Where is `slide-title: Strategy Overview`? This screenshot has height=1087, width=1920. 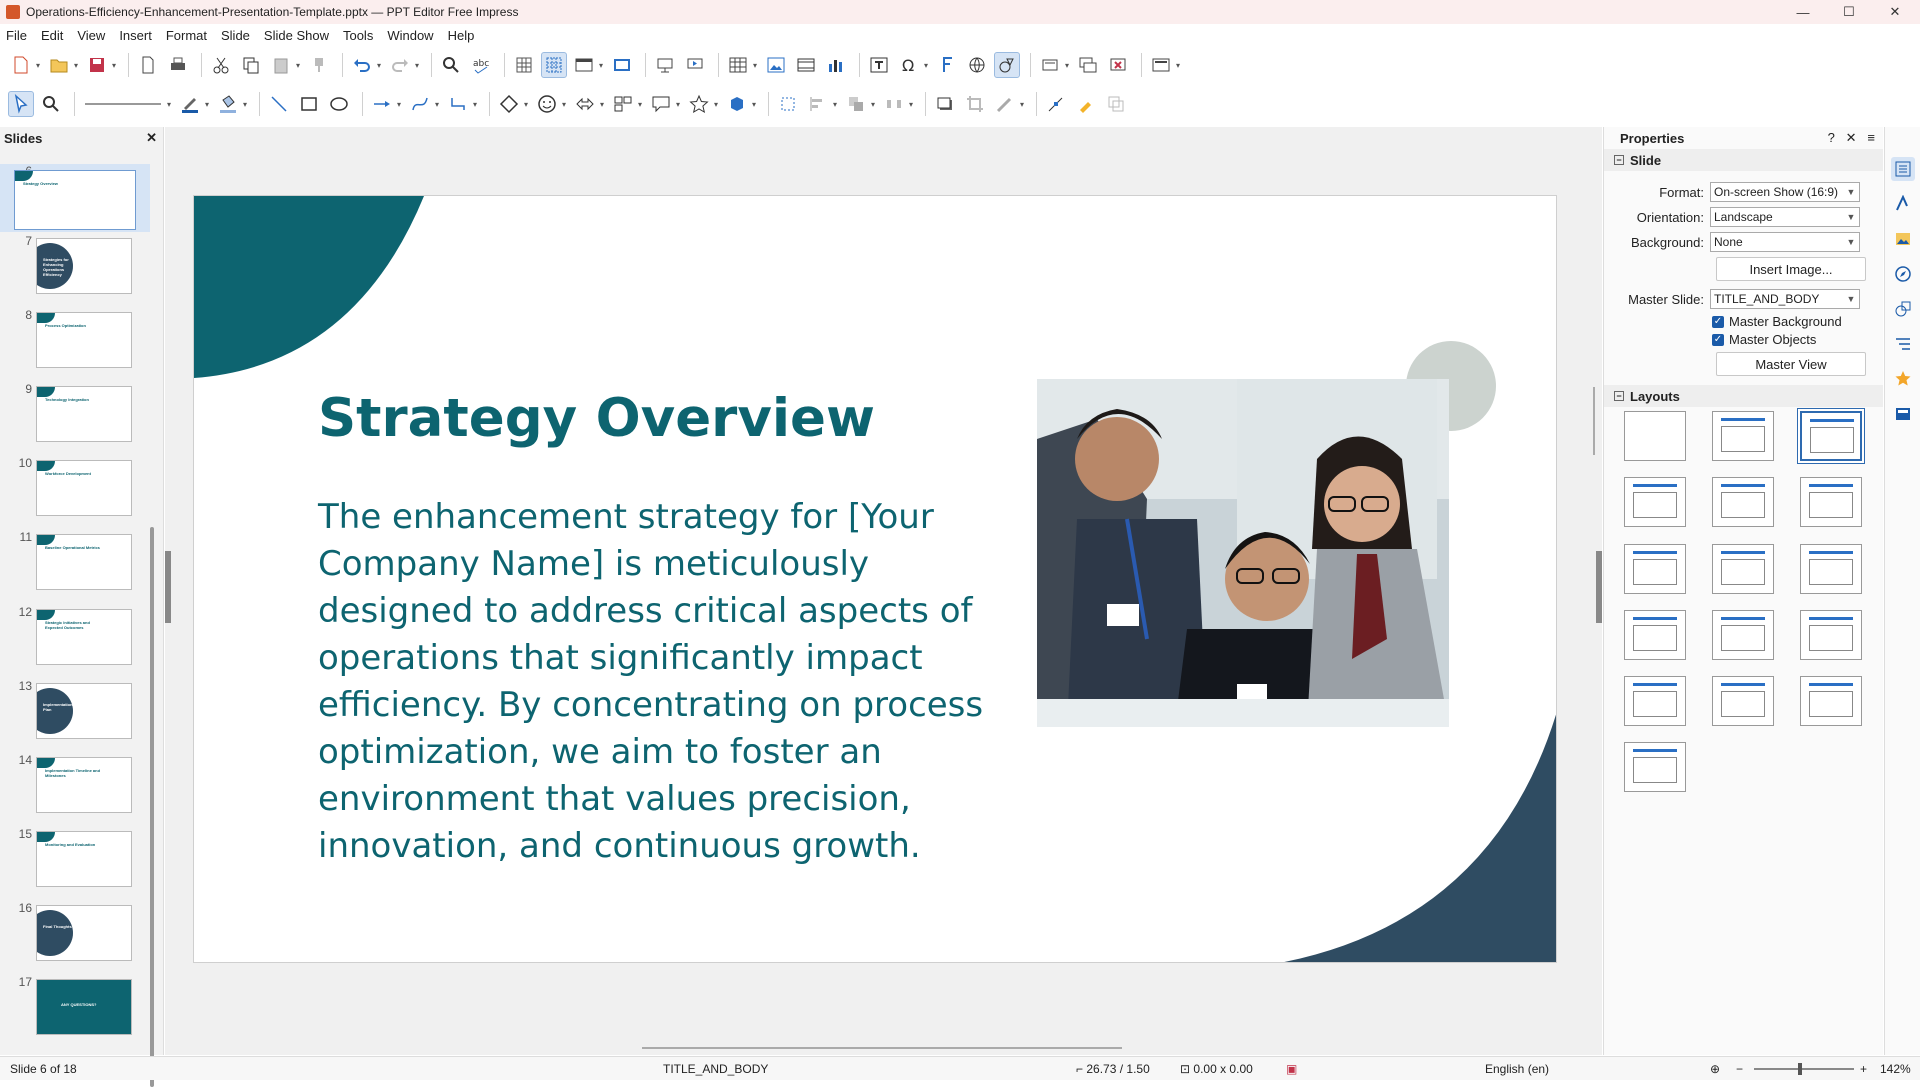
slide-title: Strategy Overview is located at coordinates (596, 418).